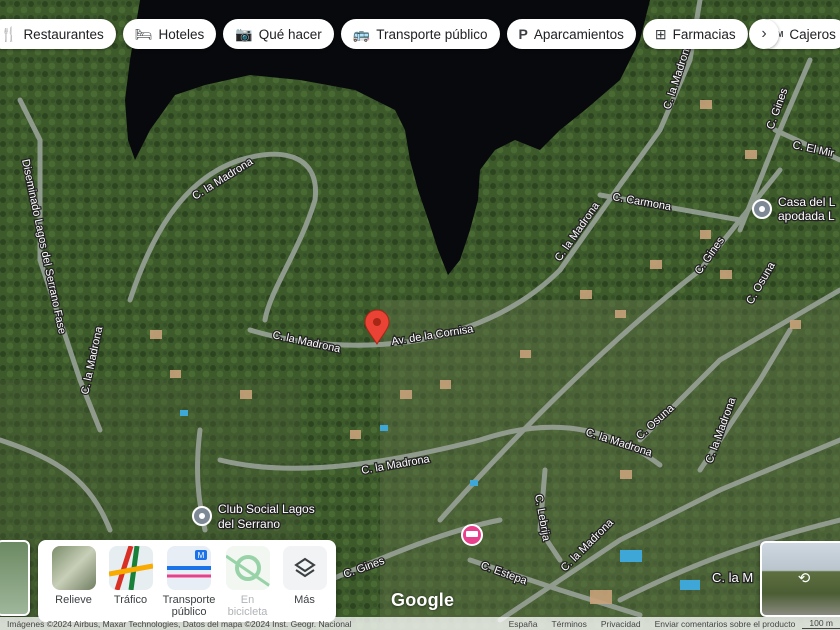 The width and height of the screenshot is (840, 630). Describe the element at coordinates (9, 33) in the screenshot. I see `restaurant-icon: 🍴` at that location.